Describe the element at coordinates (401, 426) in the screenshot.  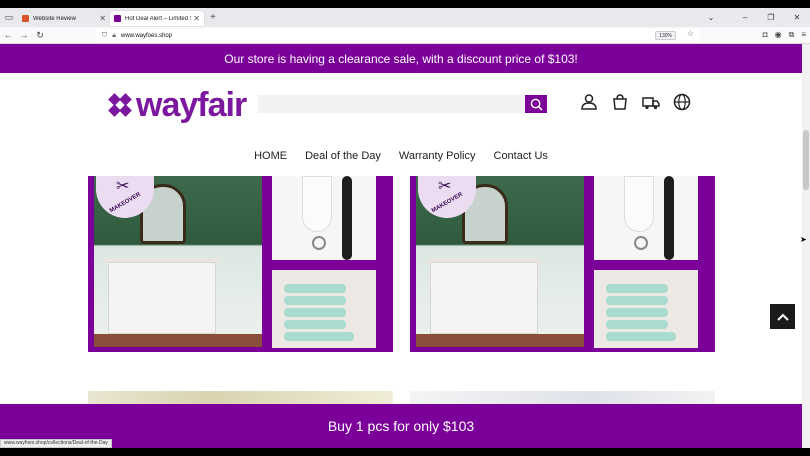
I see `promo-banner-bottom: Buy 1 pcs for only $103` at that location.